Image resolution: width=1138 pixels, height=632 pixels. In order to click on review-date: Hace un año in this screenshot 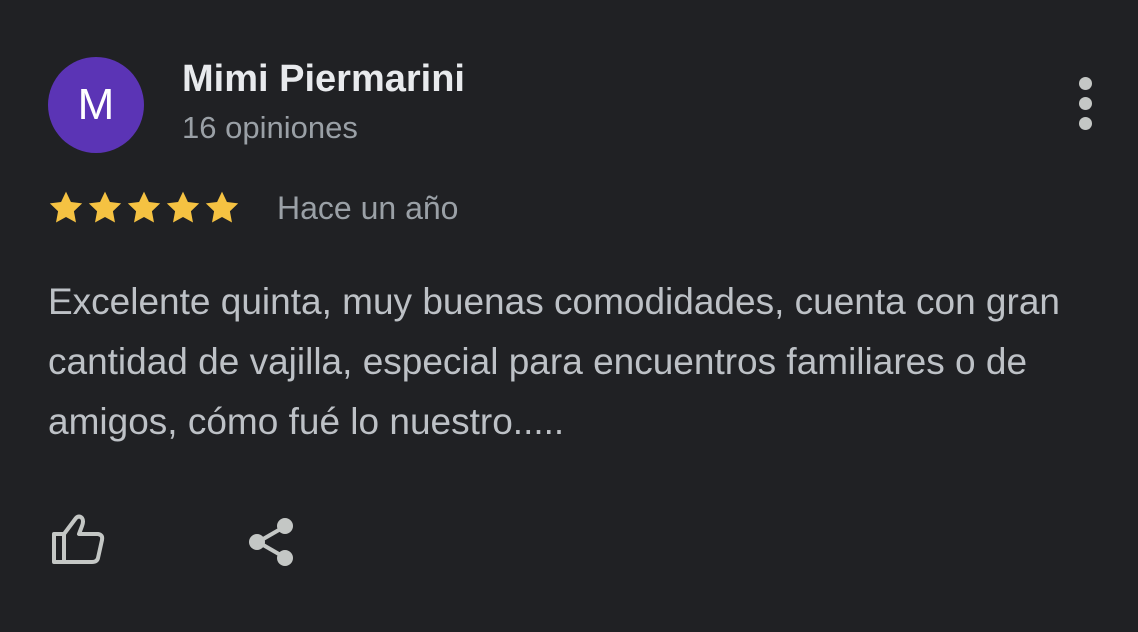, I will do `click(368, 208)`.